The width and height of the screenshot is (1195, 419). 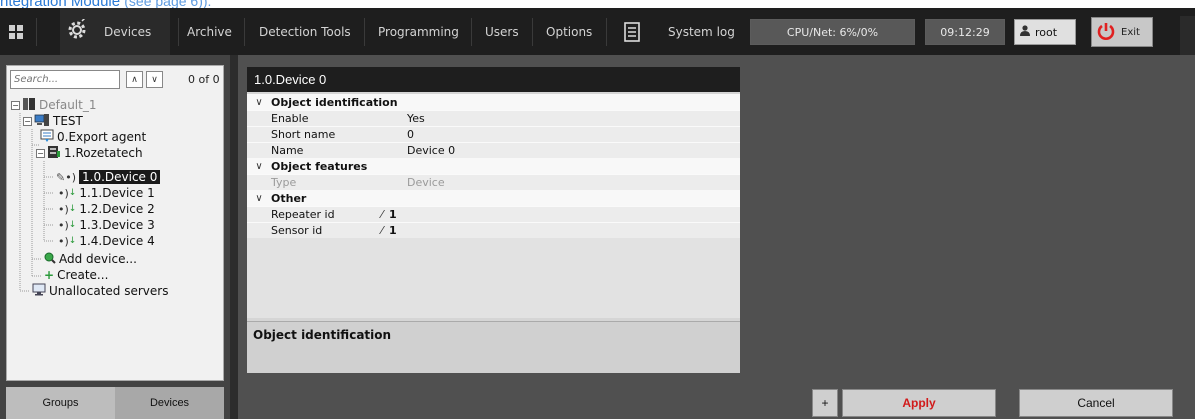 I want to click on panel-splitter, so click(x=234, y=237).